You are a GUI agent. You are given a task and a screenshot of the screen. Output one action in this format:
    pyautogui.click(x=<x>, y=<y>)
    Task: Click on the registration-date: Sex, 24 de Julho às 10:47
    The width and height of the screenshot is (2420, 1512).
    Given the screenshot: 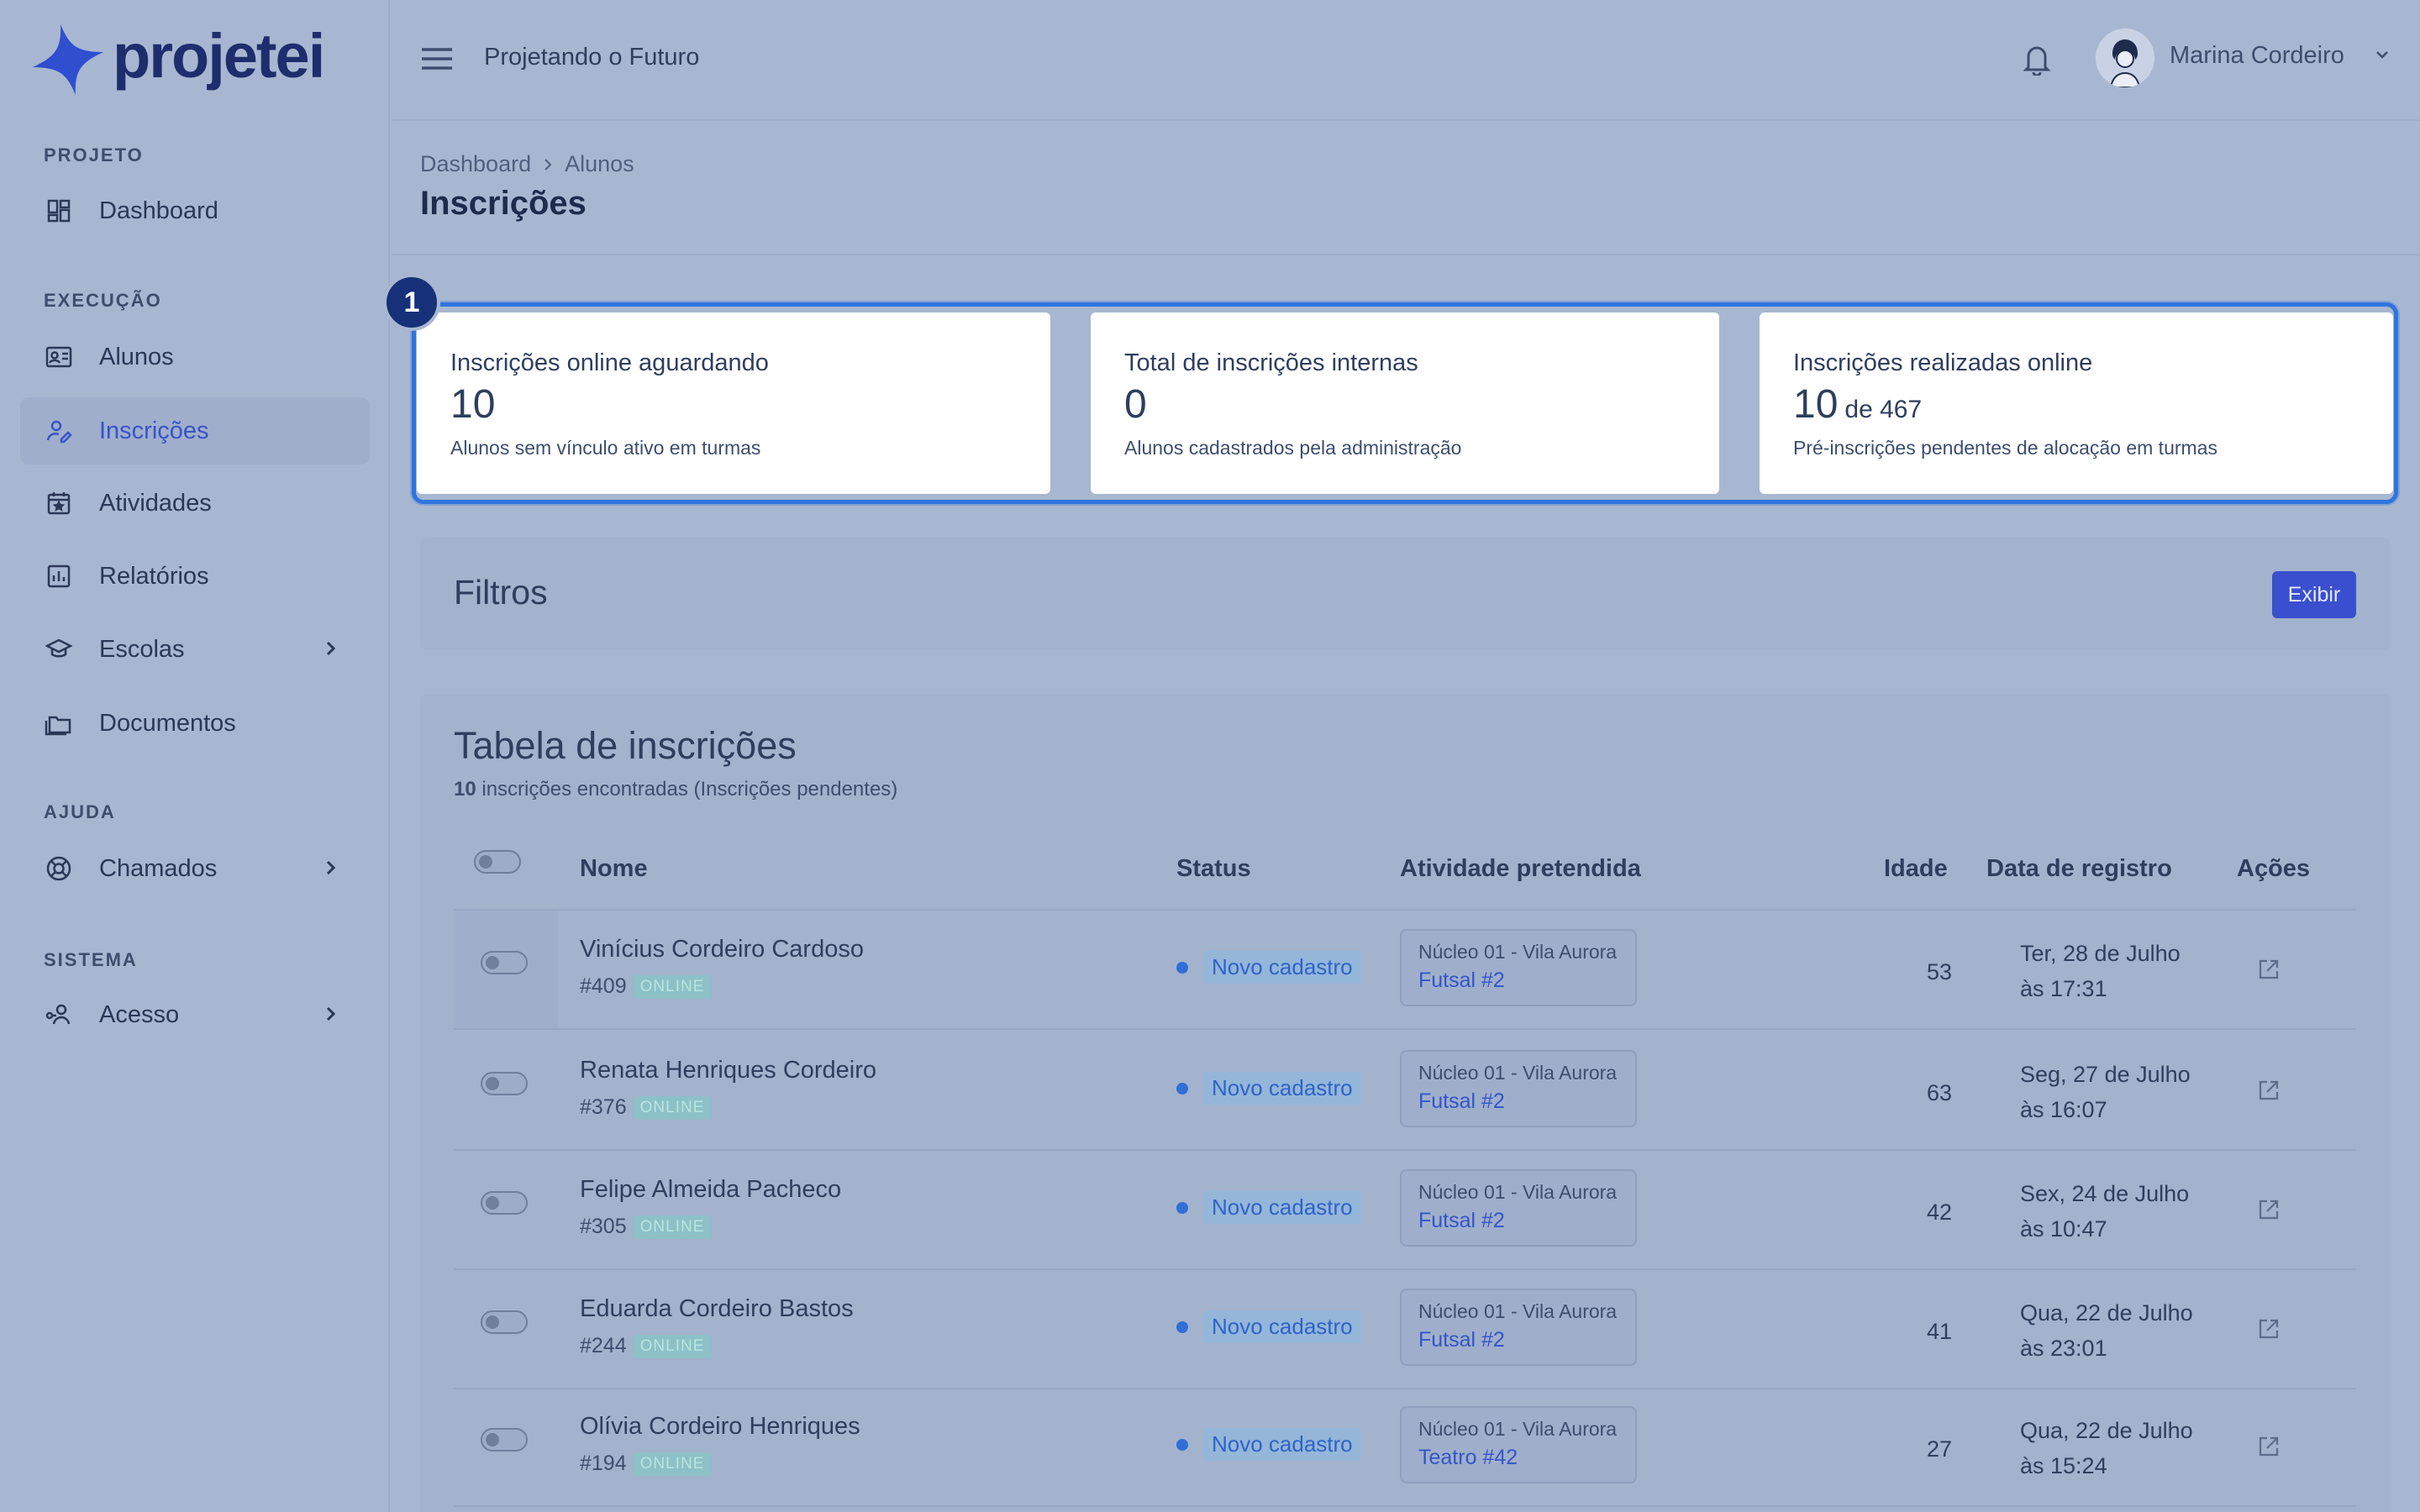 What is the action you would take?
    pyautogui.click(x=2105, y=1211)
    